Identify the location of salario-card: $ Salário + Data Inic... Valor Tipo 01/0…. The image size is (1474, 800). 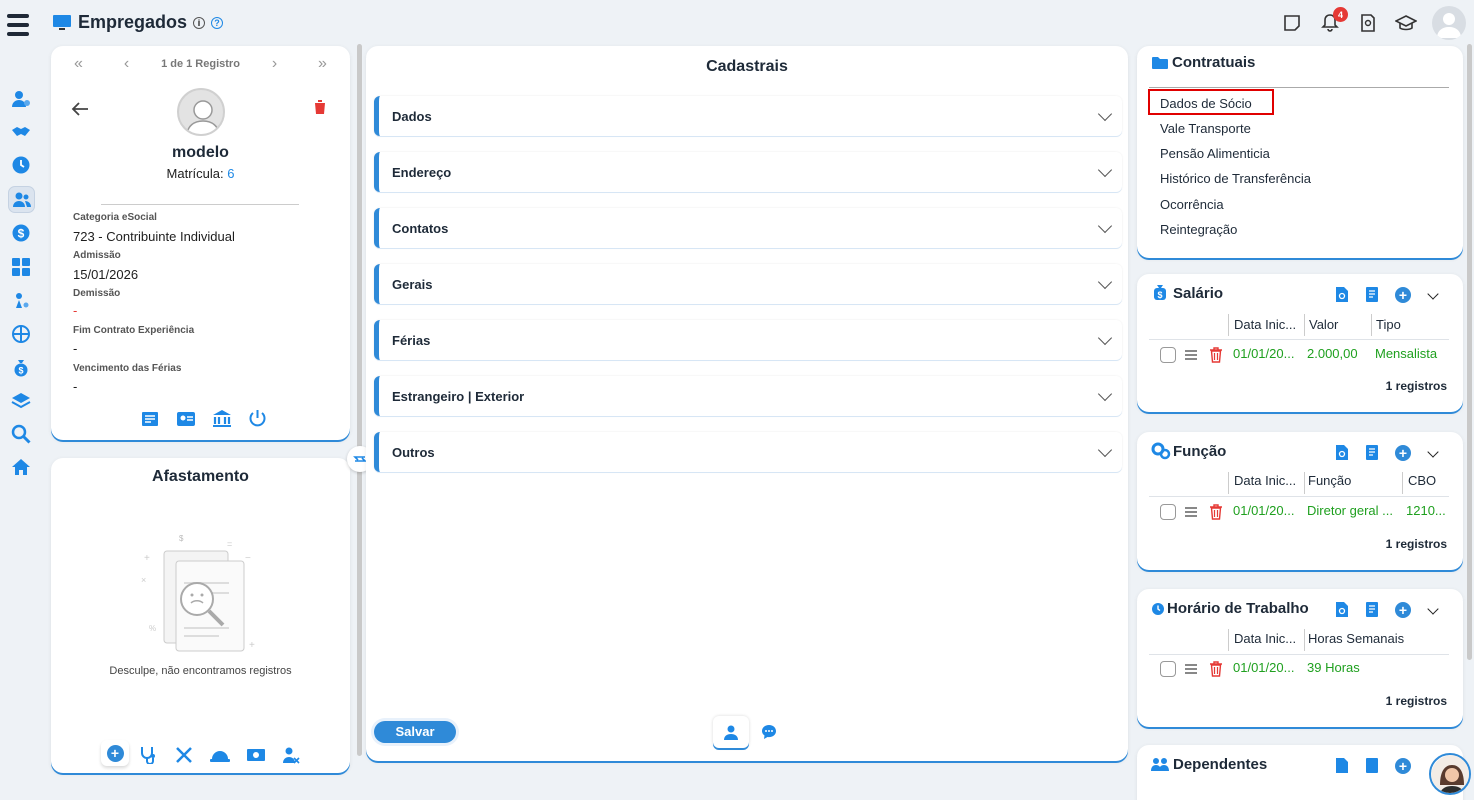
(1300, 343).